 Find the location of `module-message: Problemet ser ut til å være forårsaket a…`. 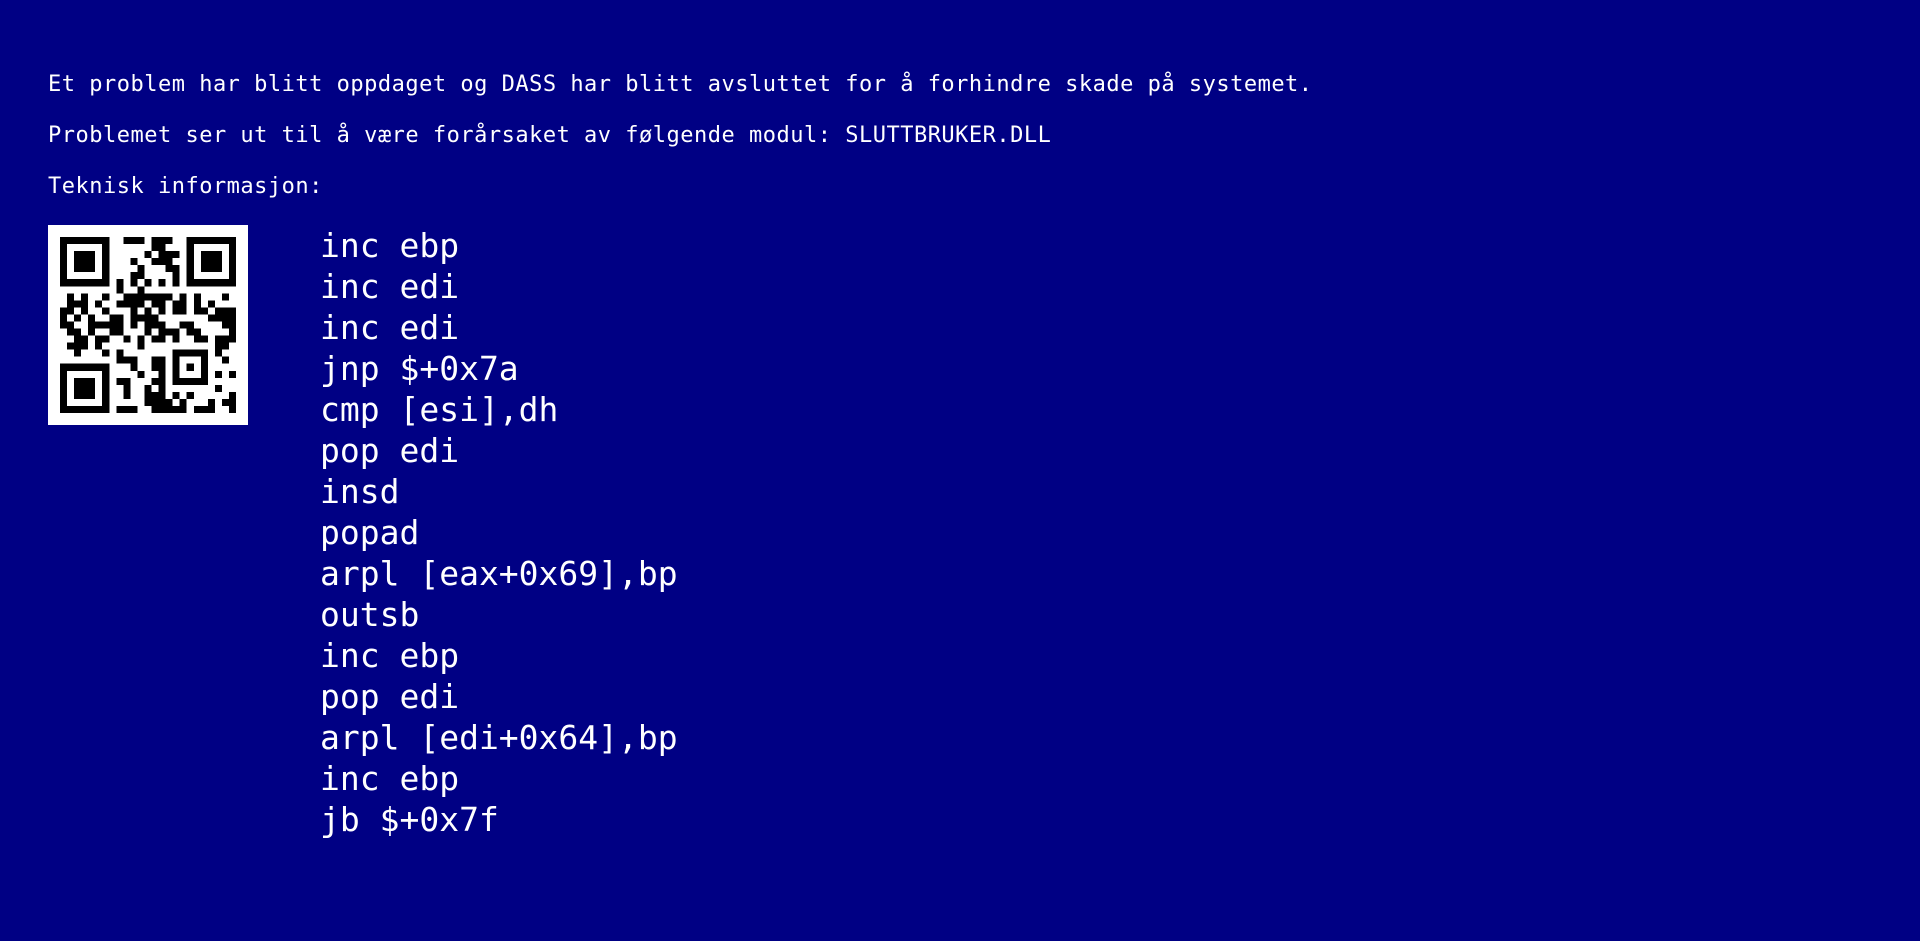

module-message: Problemet ser ut til å være forårsaket a… is located at coordinates (550, 135).